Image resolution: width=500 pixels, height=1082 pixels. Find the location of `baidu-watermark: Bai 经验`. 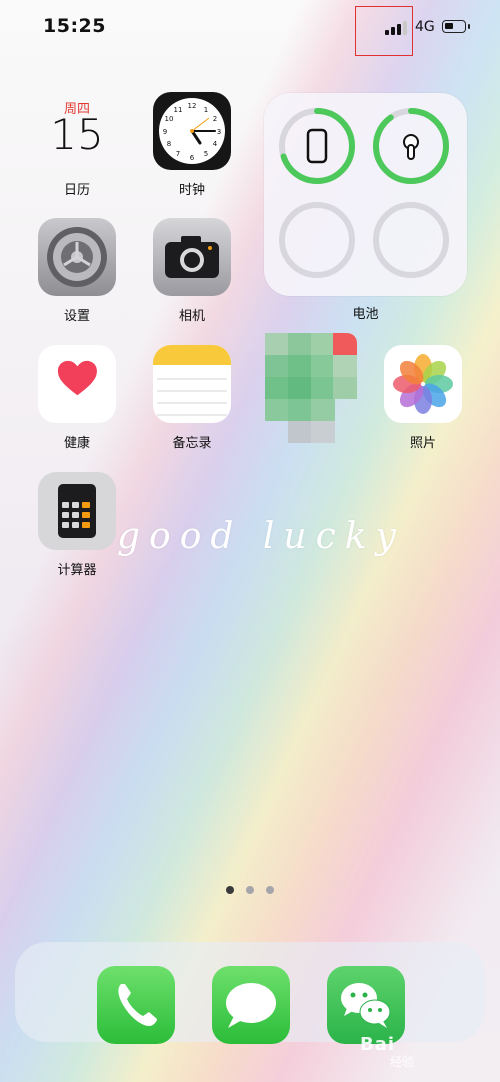

baidu-watermark: Bai 经验 is located at coordinates (387, 1052).